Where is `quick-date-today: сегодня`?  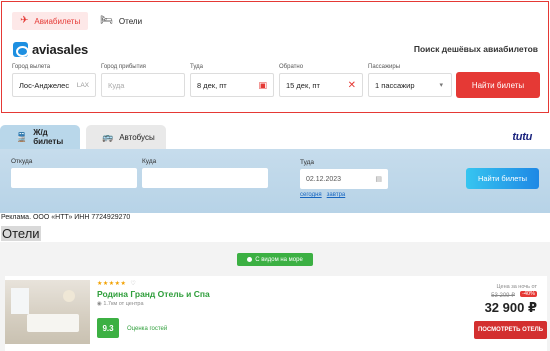
quick-date-today: сегодня is located at coordinates (311, 195).